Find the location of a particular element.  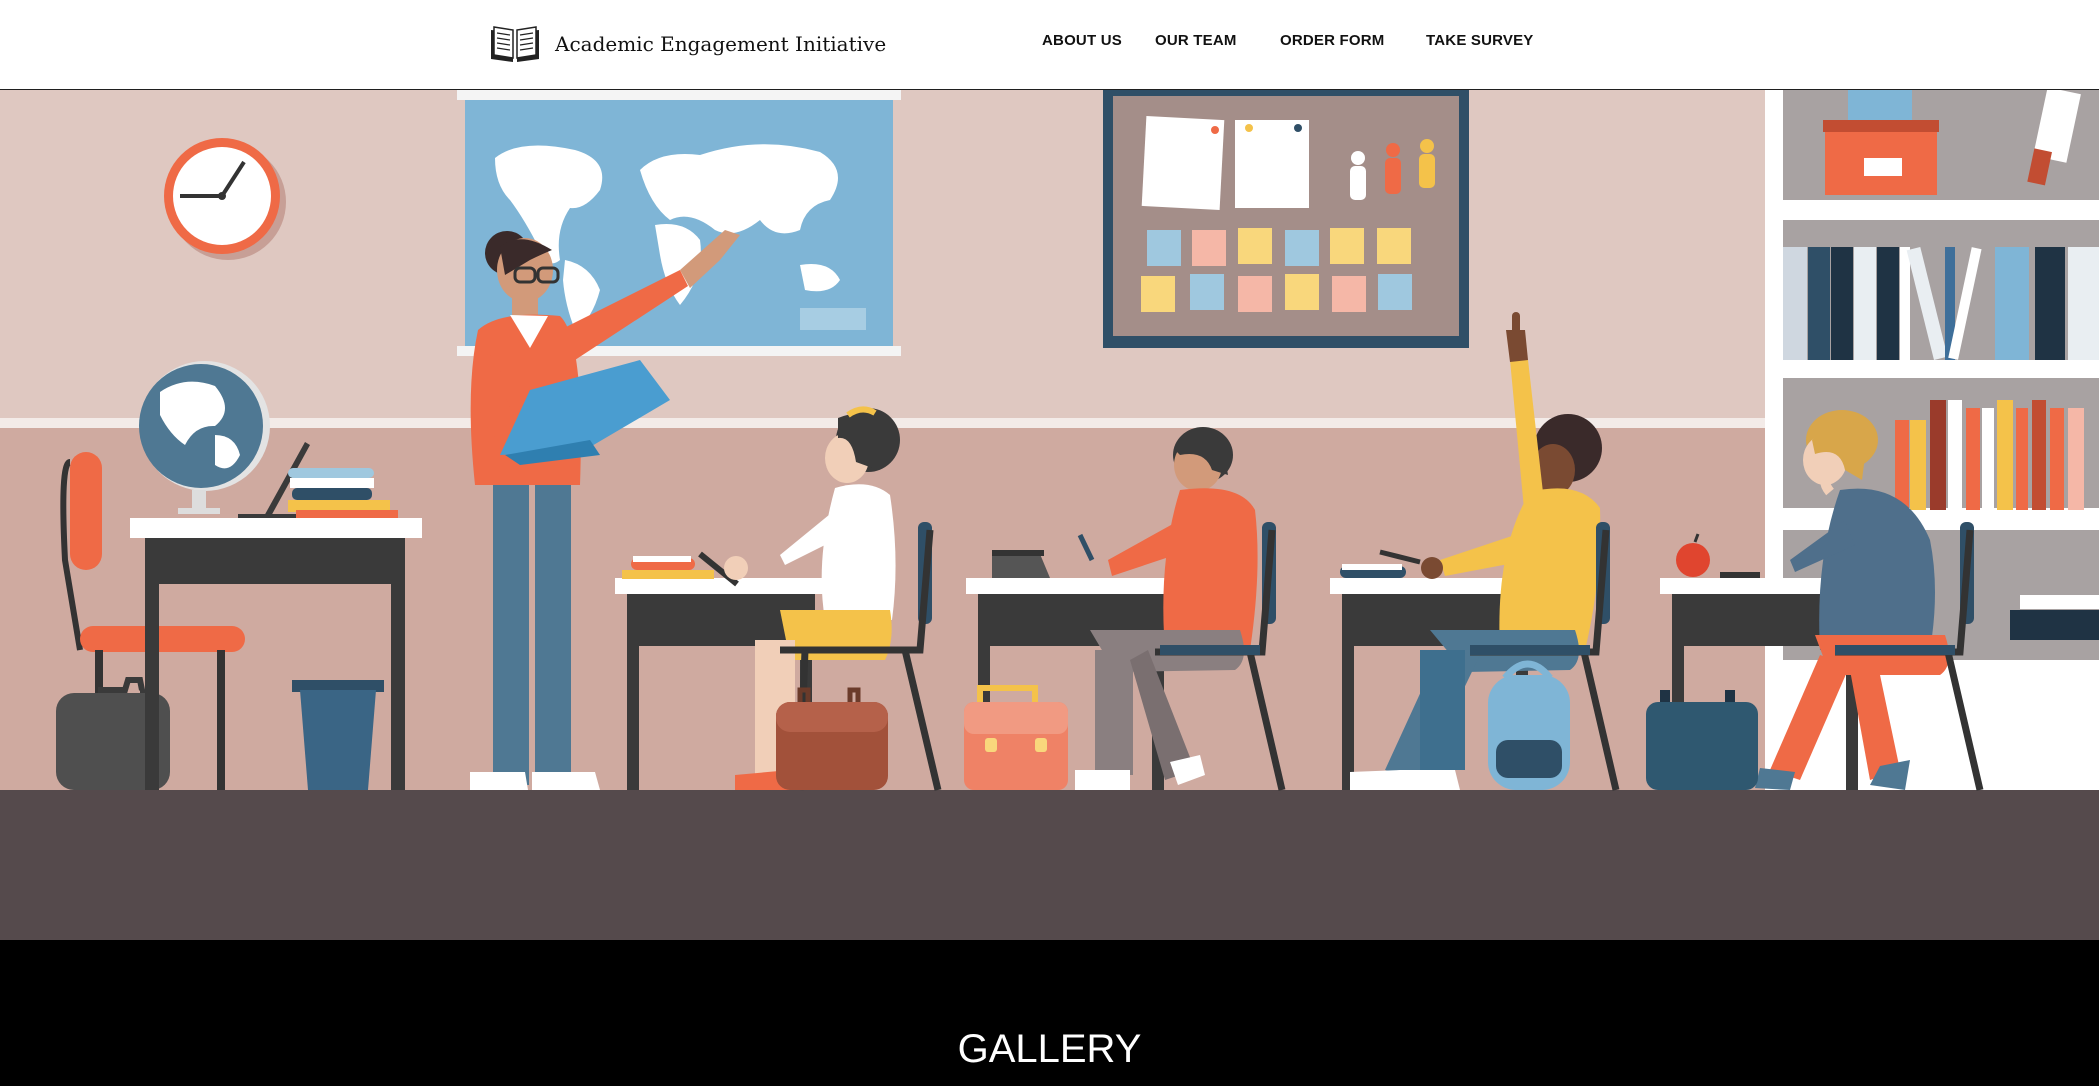

nav-our-team: OUR TEAM is located at coordinates (1196, 40).